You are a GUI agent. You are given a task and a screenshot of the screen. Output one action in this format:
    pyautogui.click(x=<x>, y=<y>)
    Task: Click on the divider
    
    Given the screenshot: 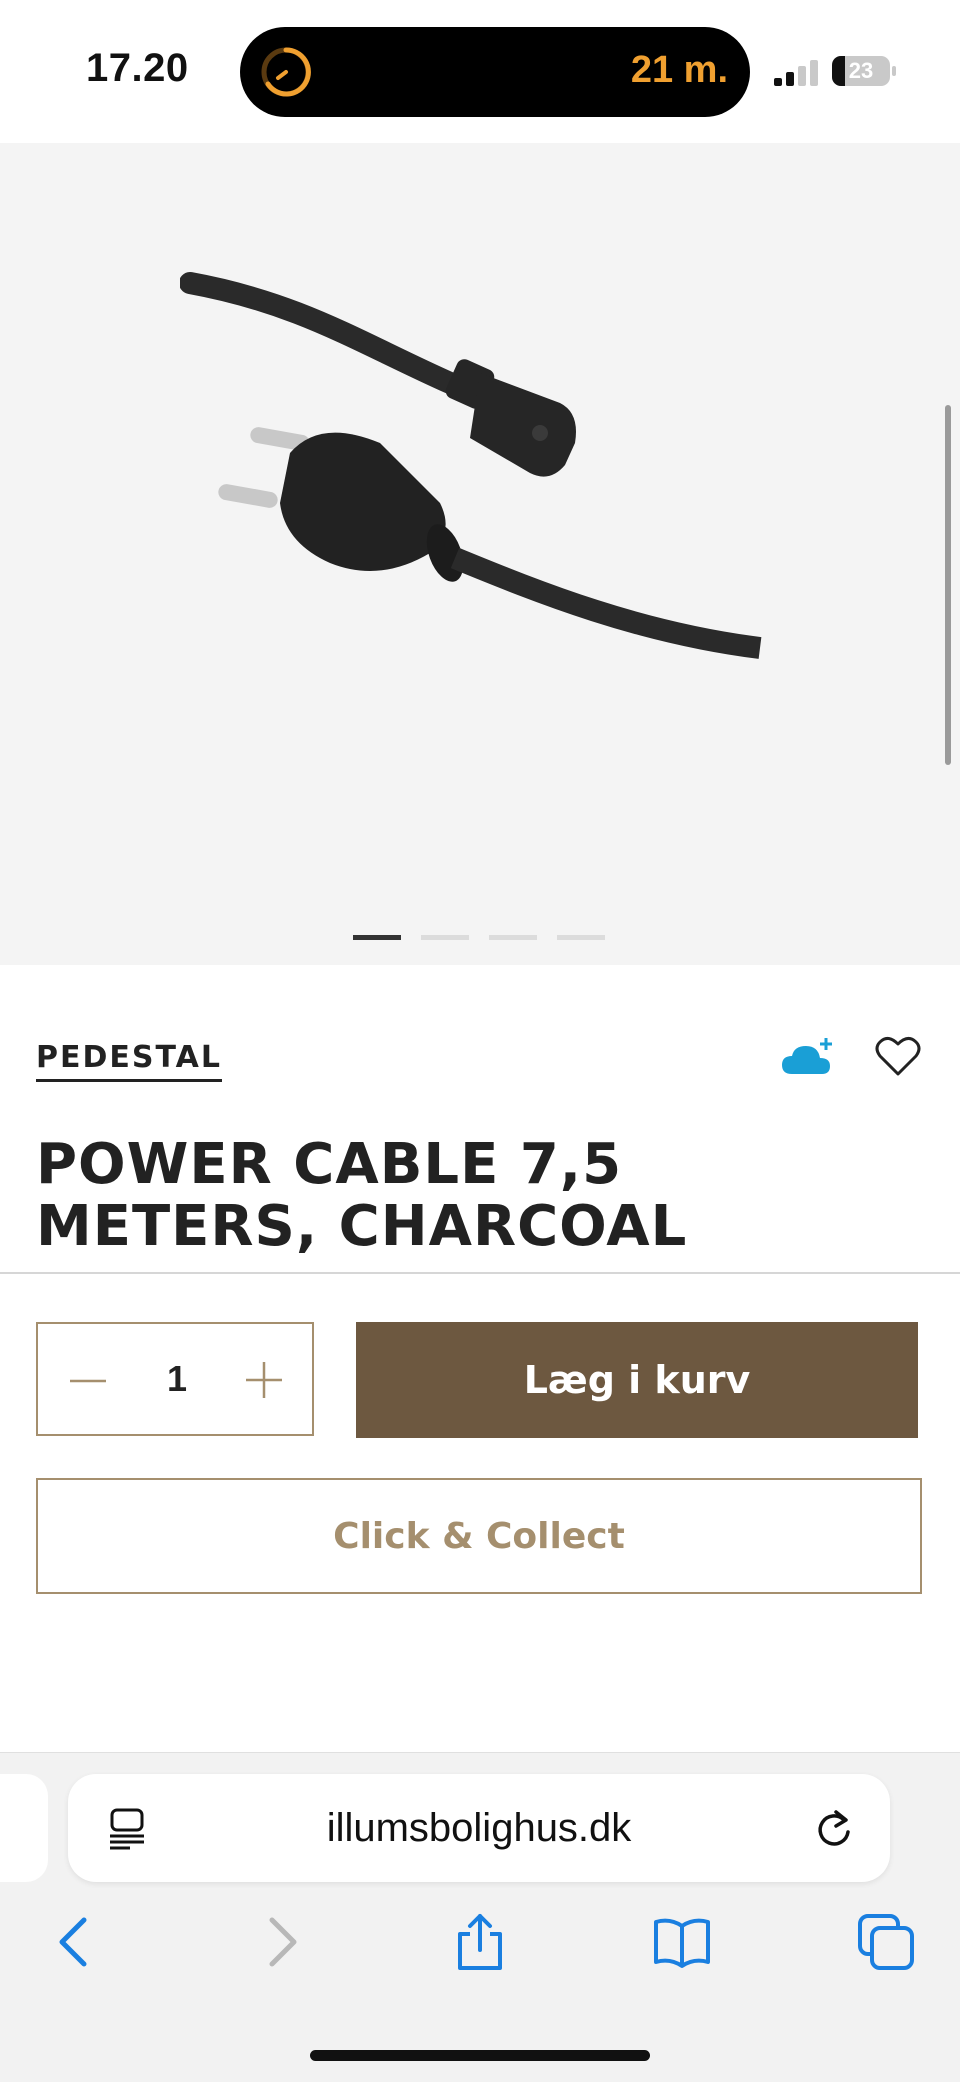 What is the action you would take?
    pyautogui.click(x=480, y=1273)
    